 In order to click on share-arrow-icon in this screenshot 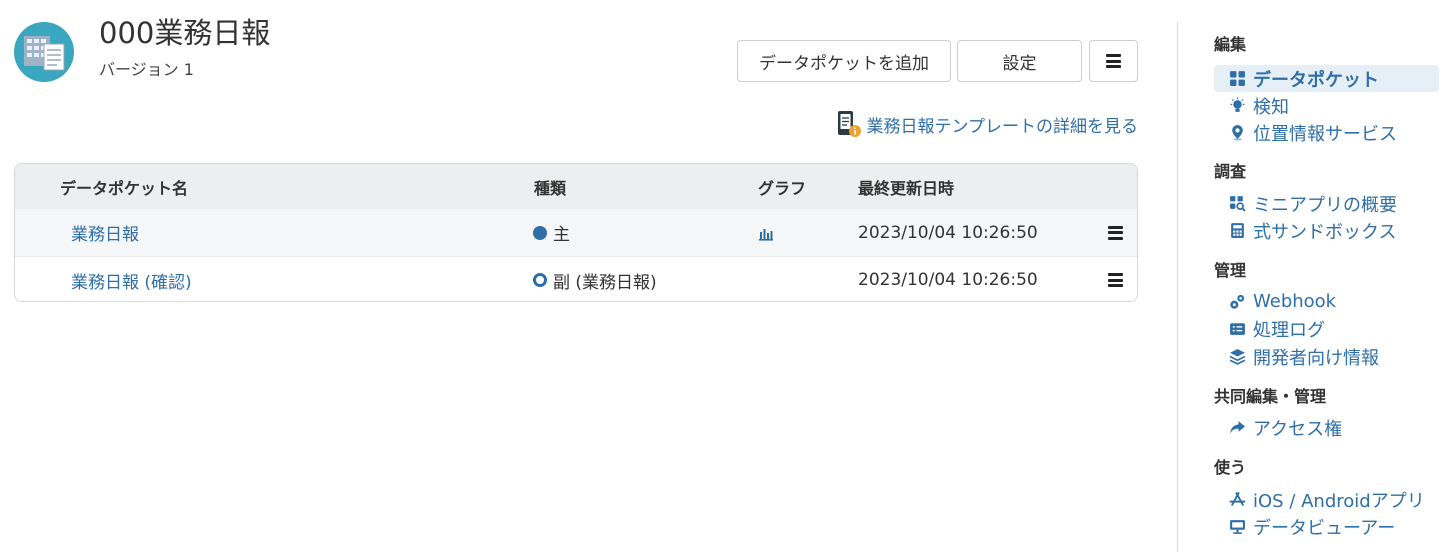, I will do `click(1237, 428)`.